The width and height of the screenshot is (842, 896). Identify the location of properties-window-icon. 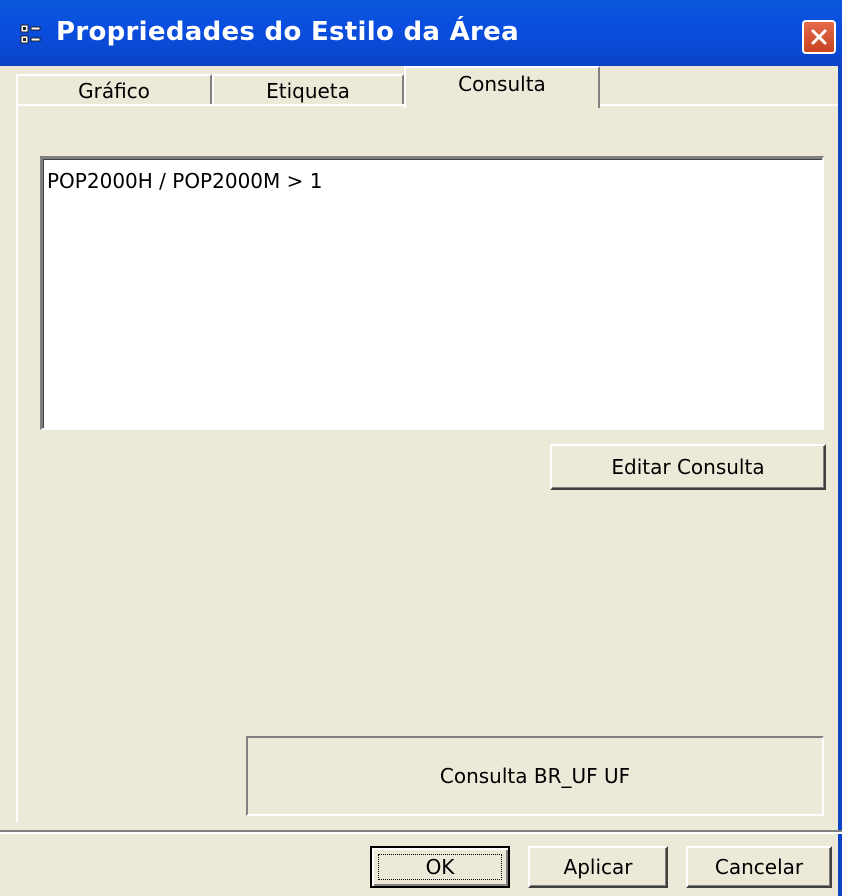
(31, 35).